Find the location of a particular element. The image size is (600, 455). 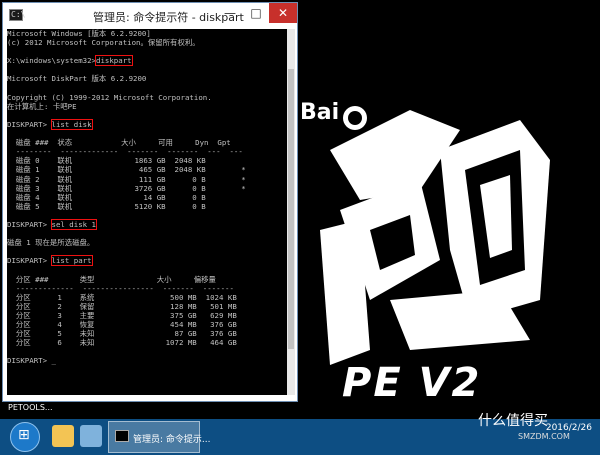

start-button: ⊞ is located at coordinates (25, 437).